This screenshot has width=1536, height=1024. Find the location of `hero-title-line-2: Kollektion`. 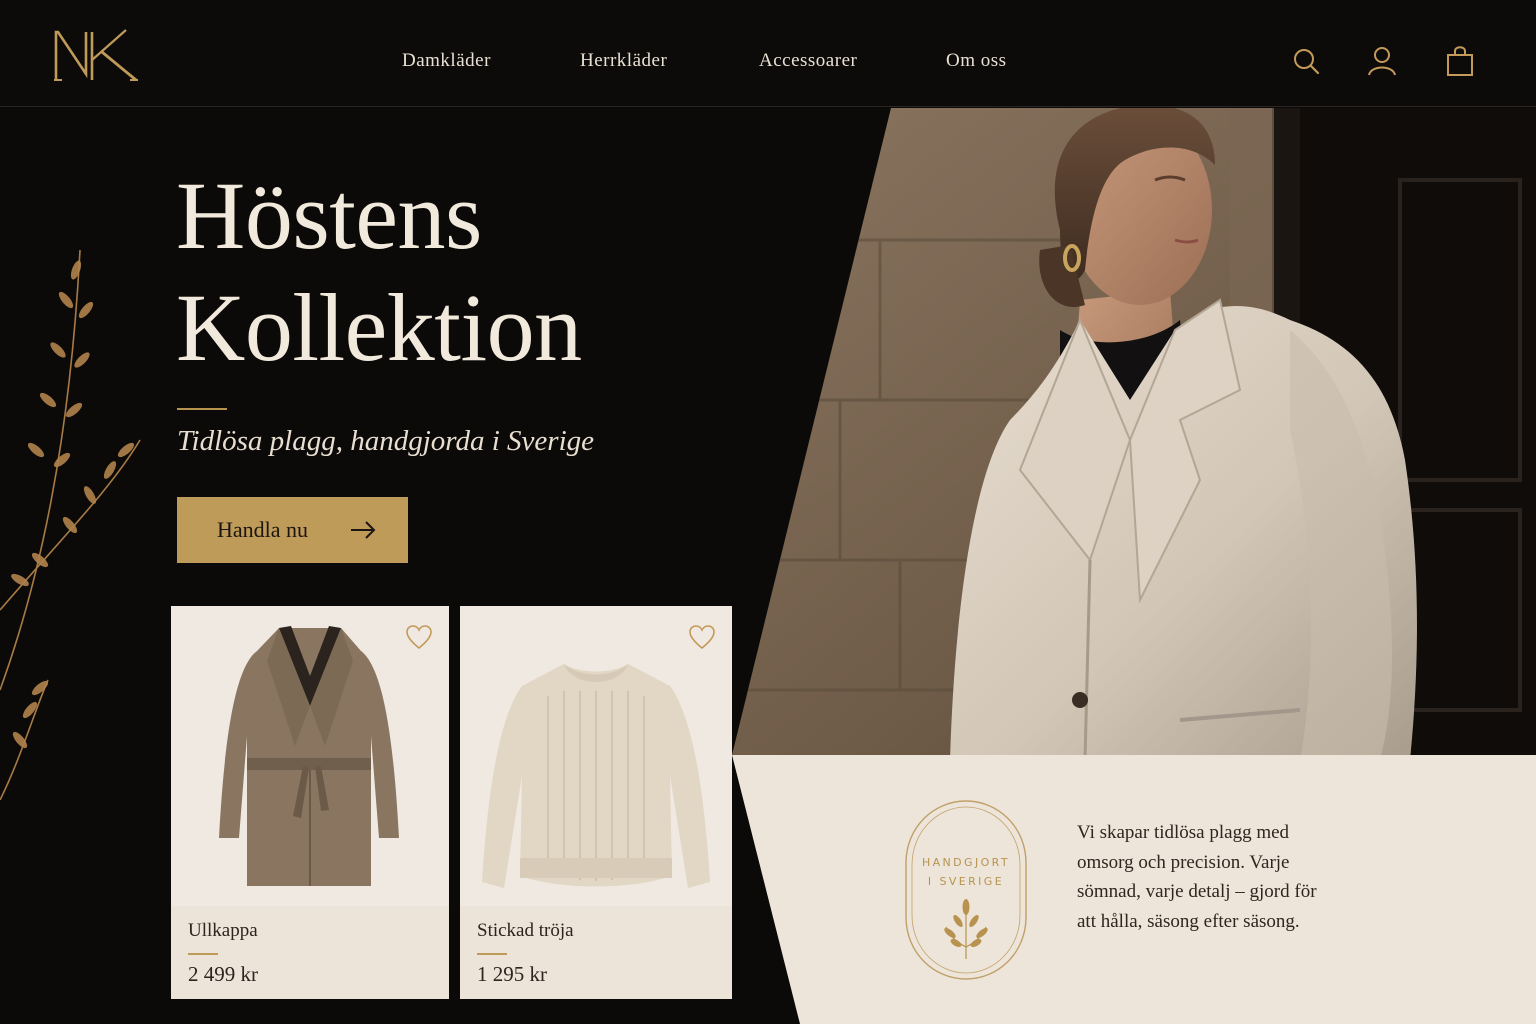

hero-title-line-2: Kollektion is located at coordinates (379, 327).